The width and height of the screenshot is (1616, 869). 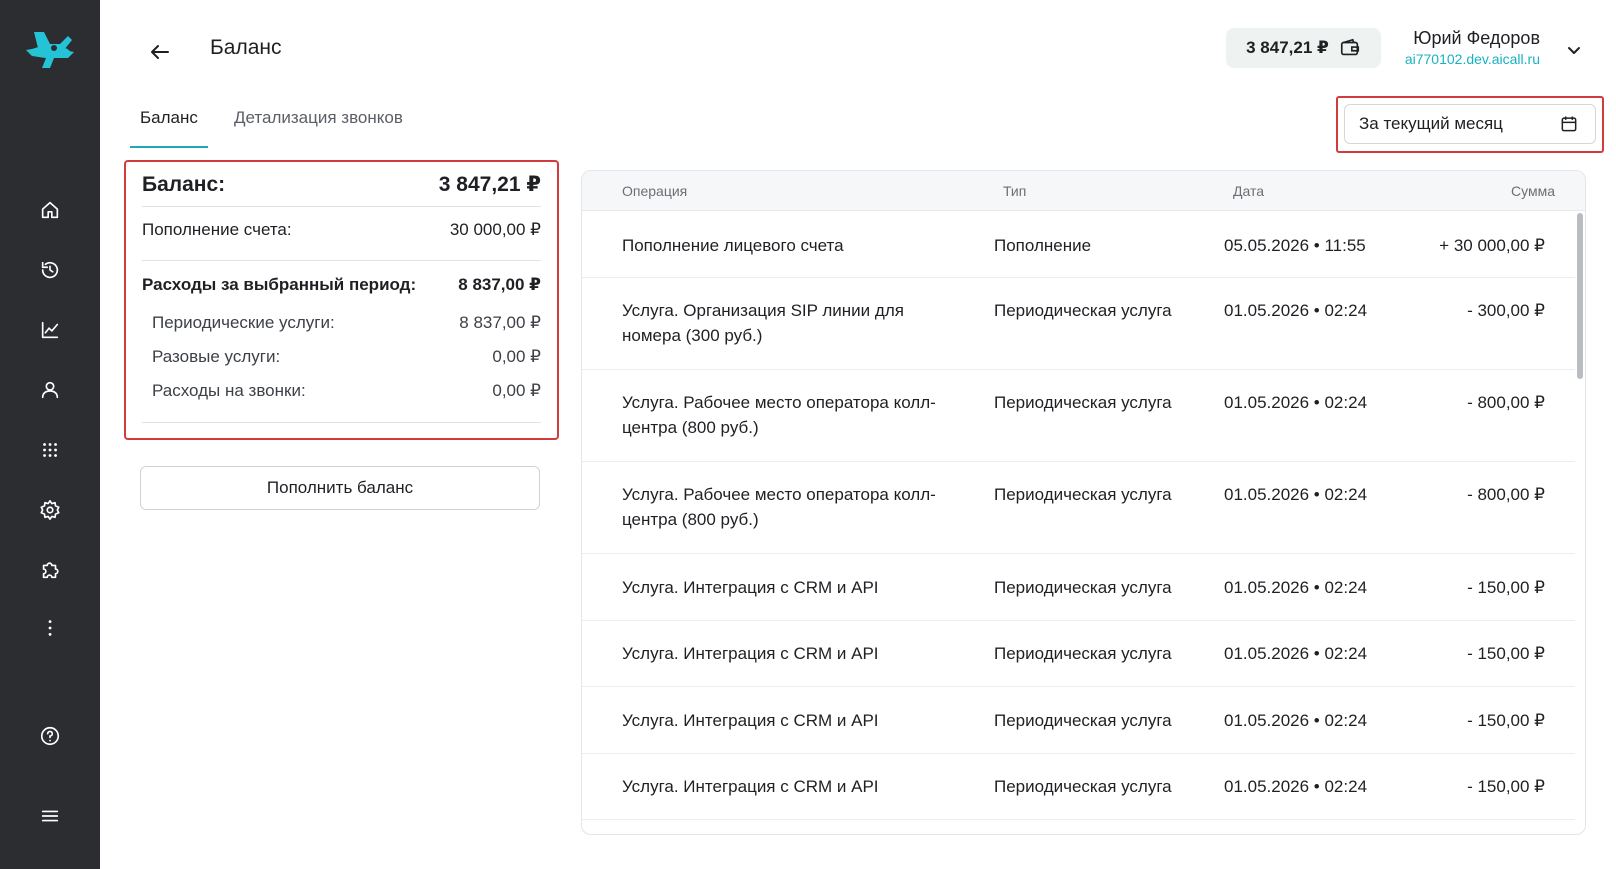 I want to click on wallet-icon, so click(x=1349, y=47).